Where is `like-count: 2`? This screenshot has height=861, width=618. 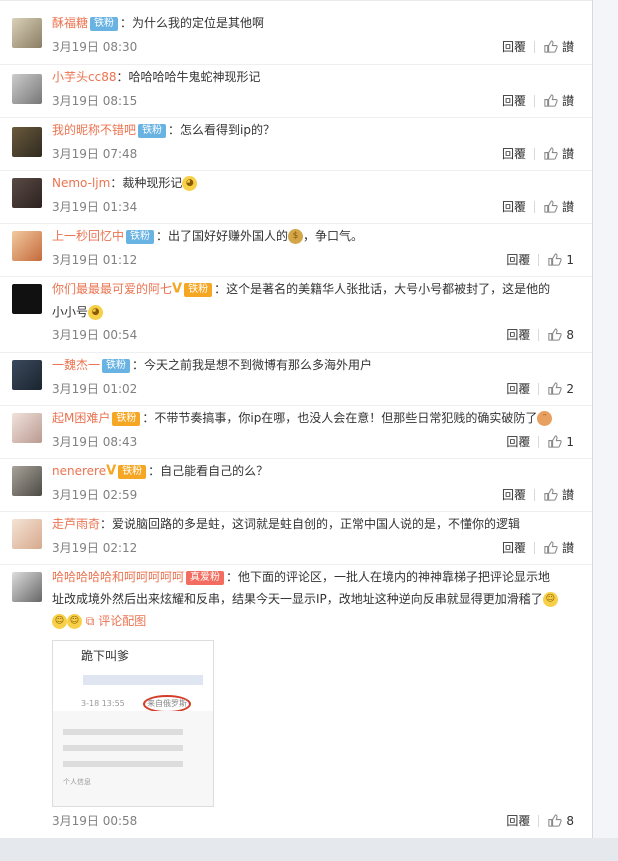
like-count: 2 is located at coordinates (570, 388).